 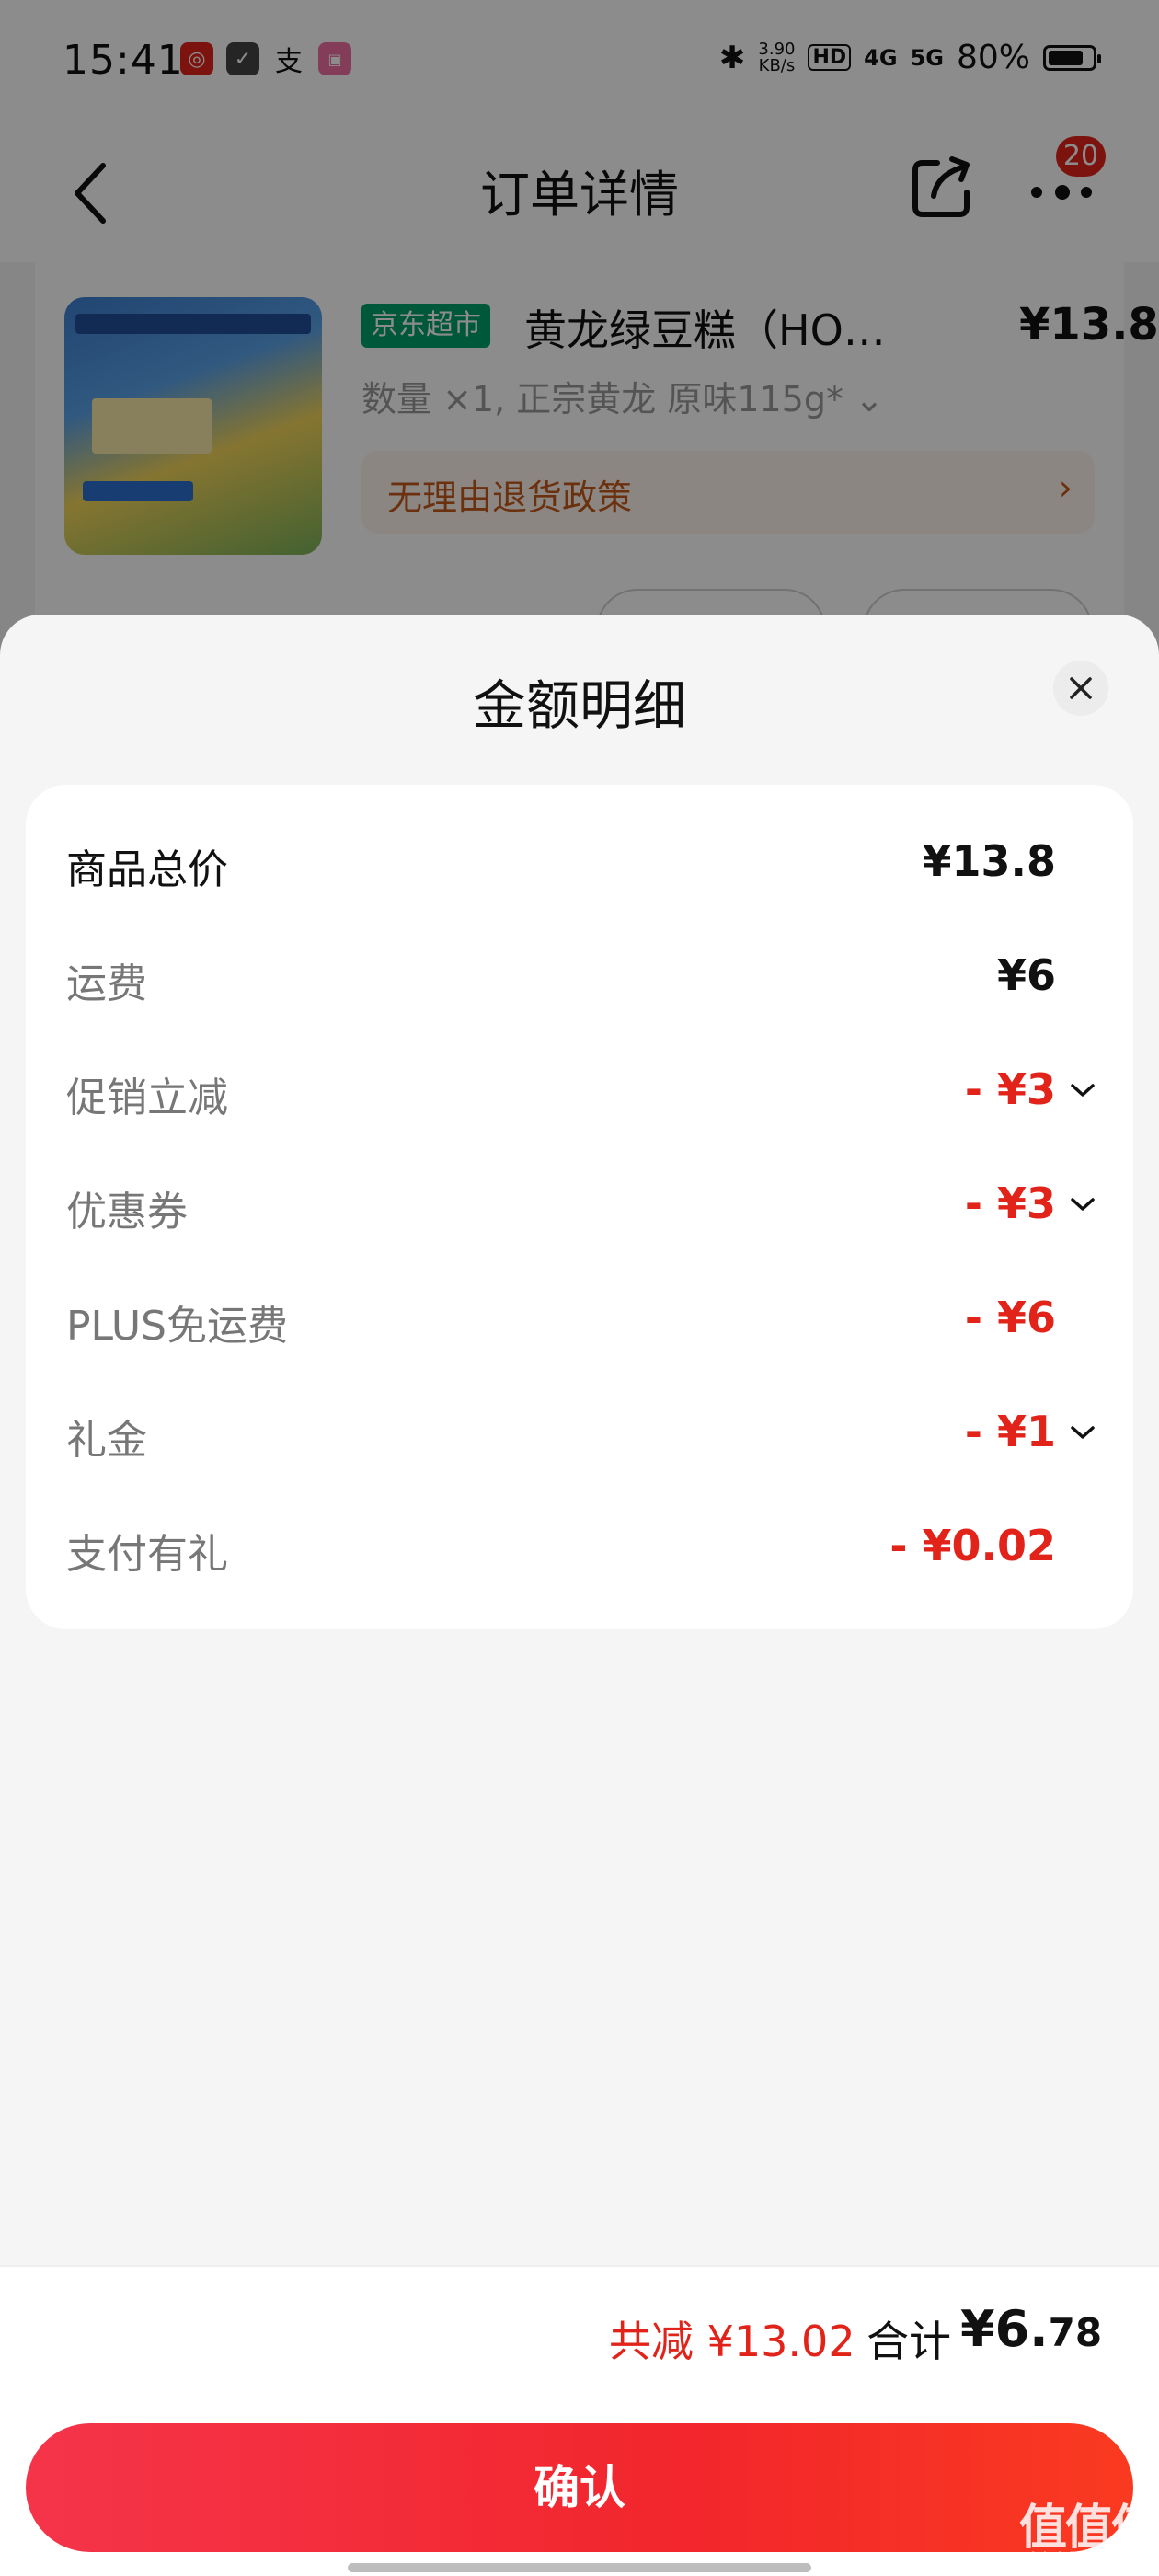 What do you see at coordinates (106, 983) in the screenshot?
I see `row-label: 运费` at bounding box center [106, 983].